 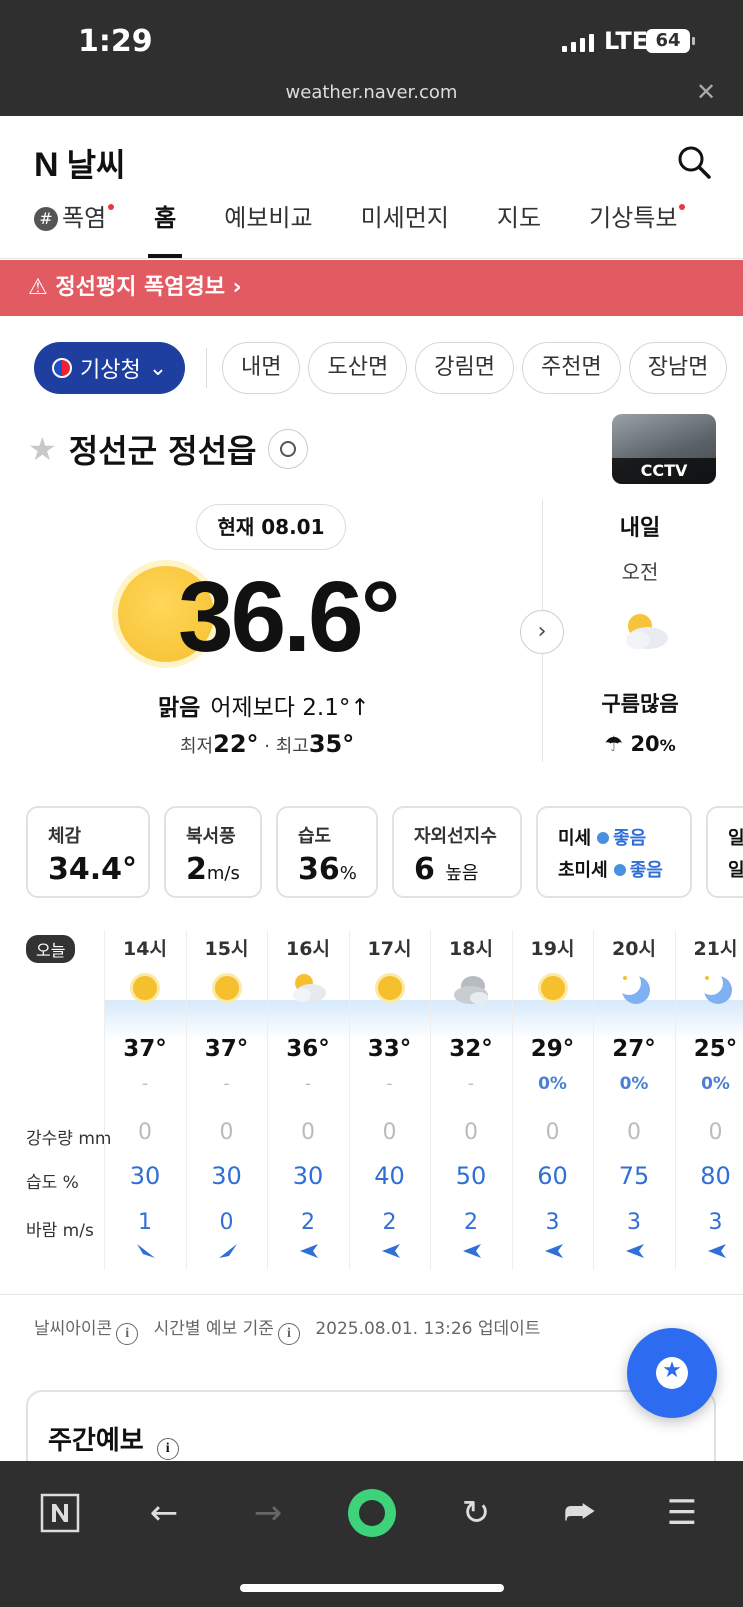 I want to click on hour-column: 15시 37° - 0 30 0, so click(x=226, y=1100).